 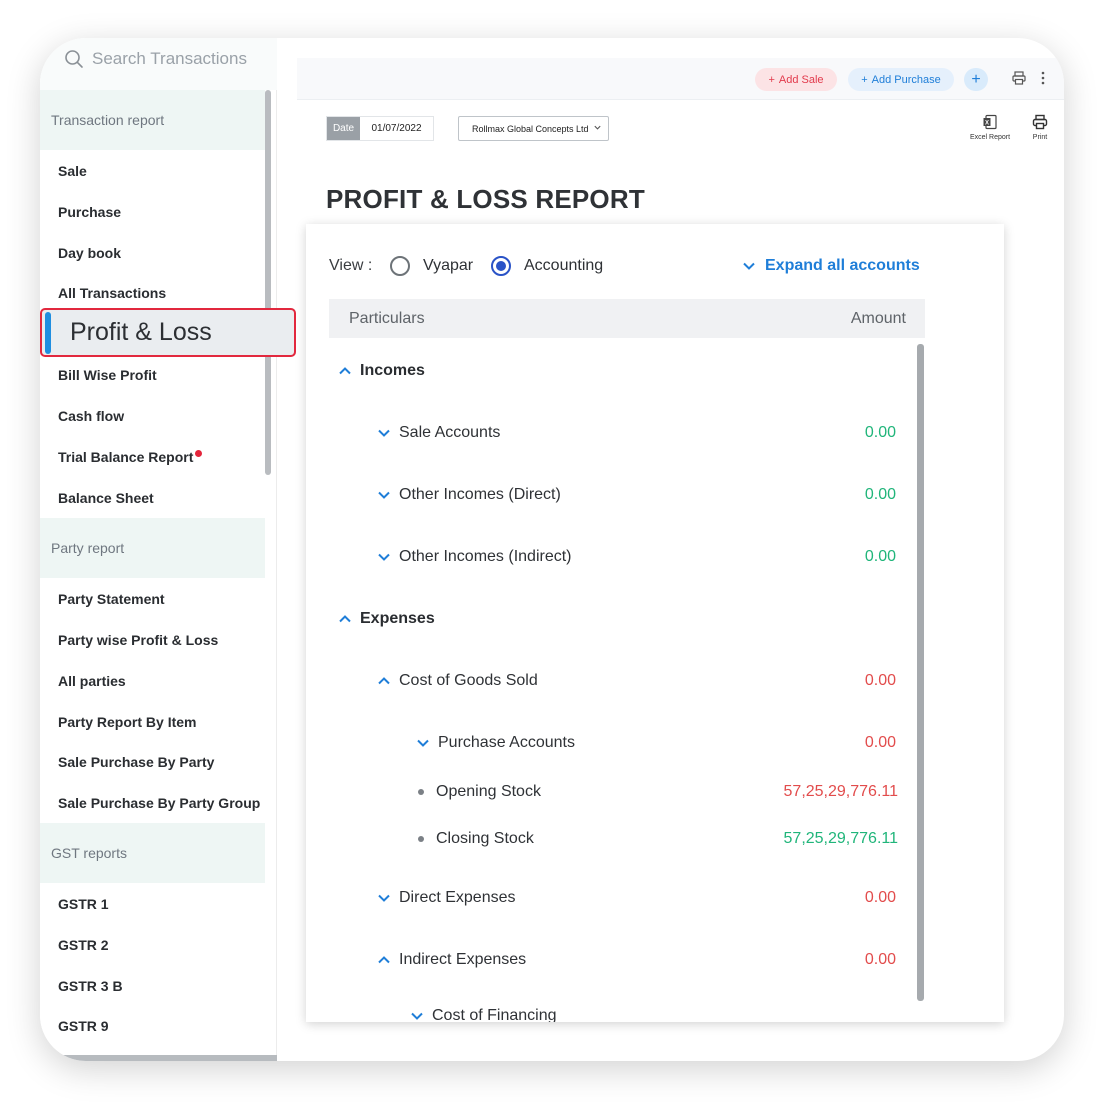 I want to click on account-row-other-incomes-indirect: Other Incomes (Indirect), so click(x=474, y=557).